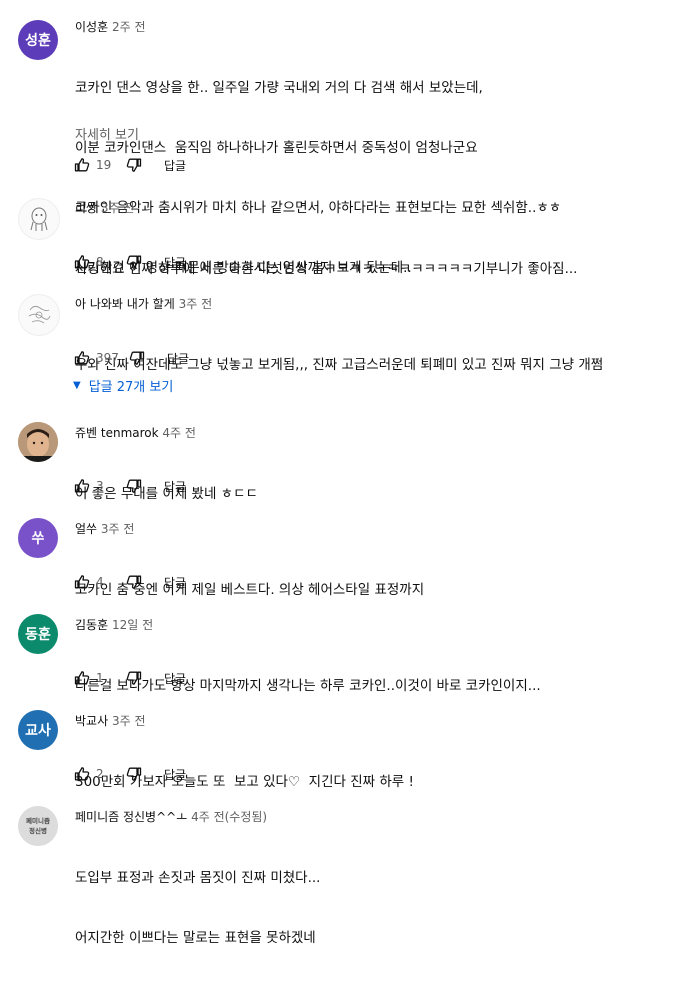 The height and width of the screenshot is (988, 684). I want to click on comment-actions: 397 답글, so click(131, 358).